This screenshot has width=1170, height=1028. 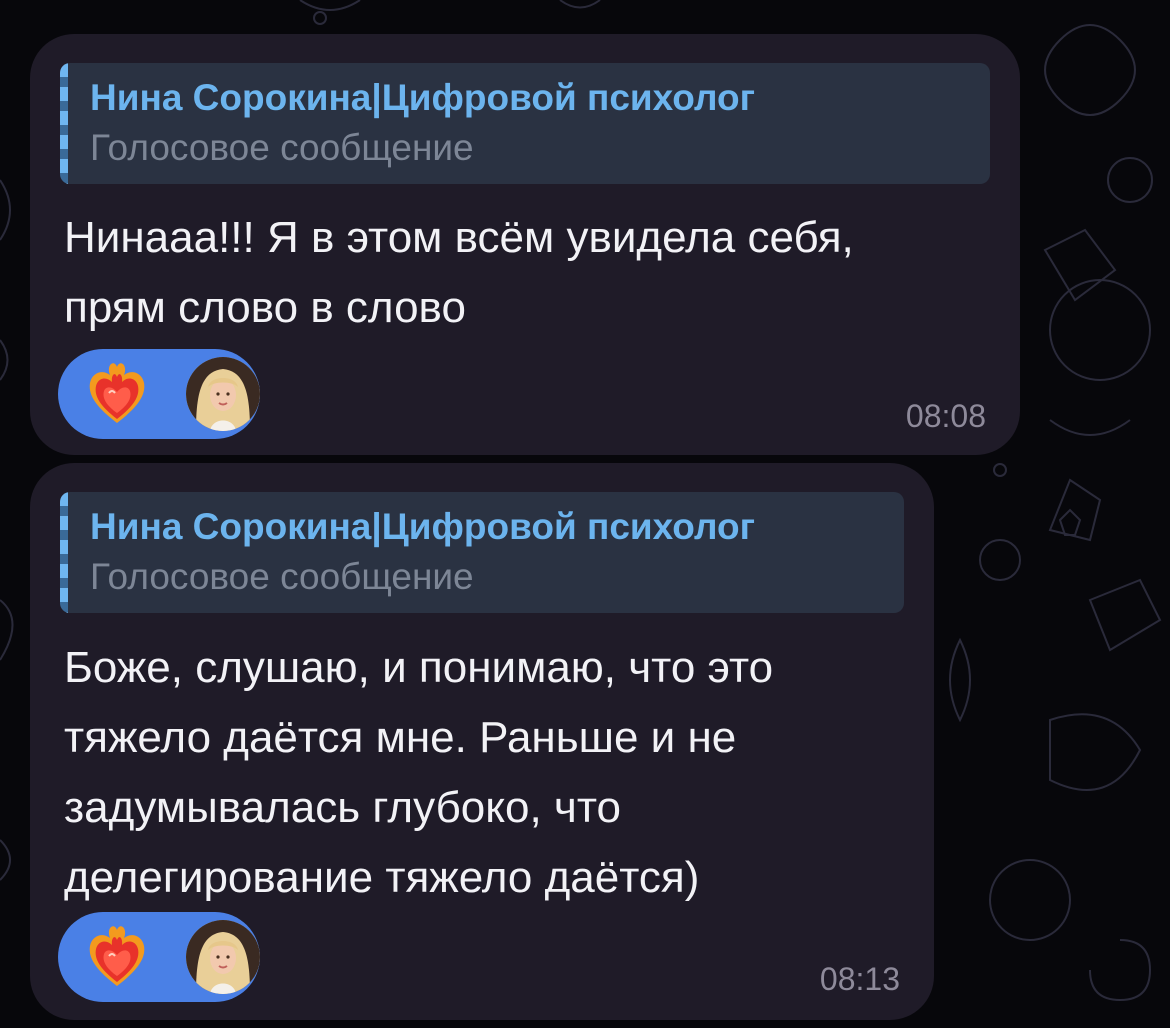 What do you see at coordinates (459, 237) in the screenshot?
I see `message-line: Нинааа!!! Я в этом всём увидела себя,` at bounding box center [459, 237].